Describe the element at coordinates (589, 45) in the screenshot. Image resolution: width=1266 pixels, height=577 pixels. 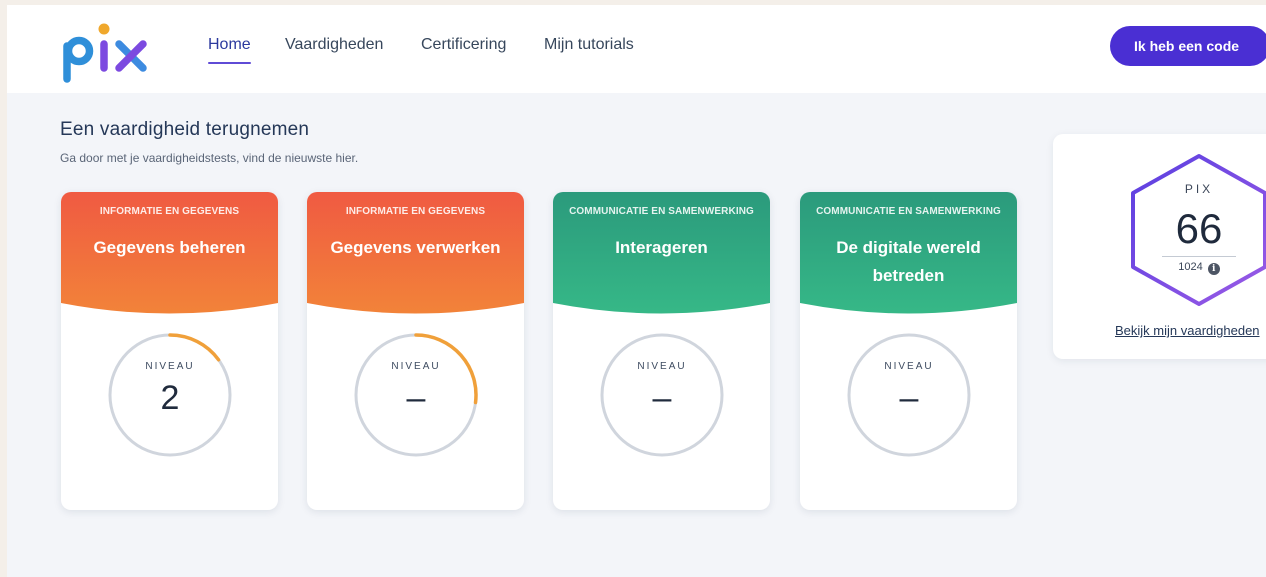
I see `nav-mijn-tutorials: Mijn tutorials` at that location.